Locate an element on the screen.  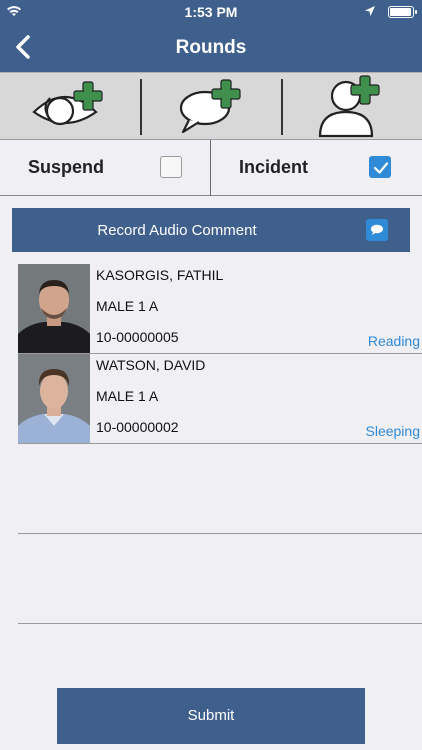
suspend-option: Suspend is located at coordinates (105, 168).